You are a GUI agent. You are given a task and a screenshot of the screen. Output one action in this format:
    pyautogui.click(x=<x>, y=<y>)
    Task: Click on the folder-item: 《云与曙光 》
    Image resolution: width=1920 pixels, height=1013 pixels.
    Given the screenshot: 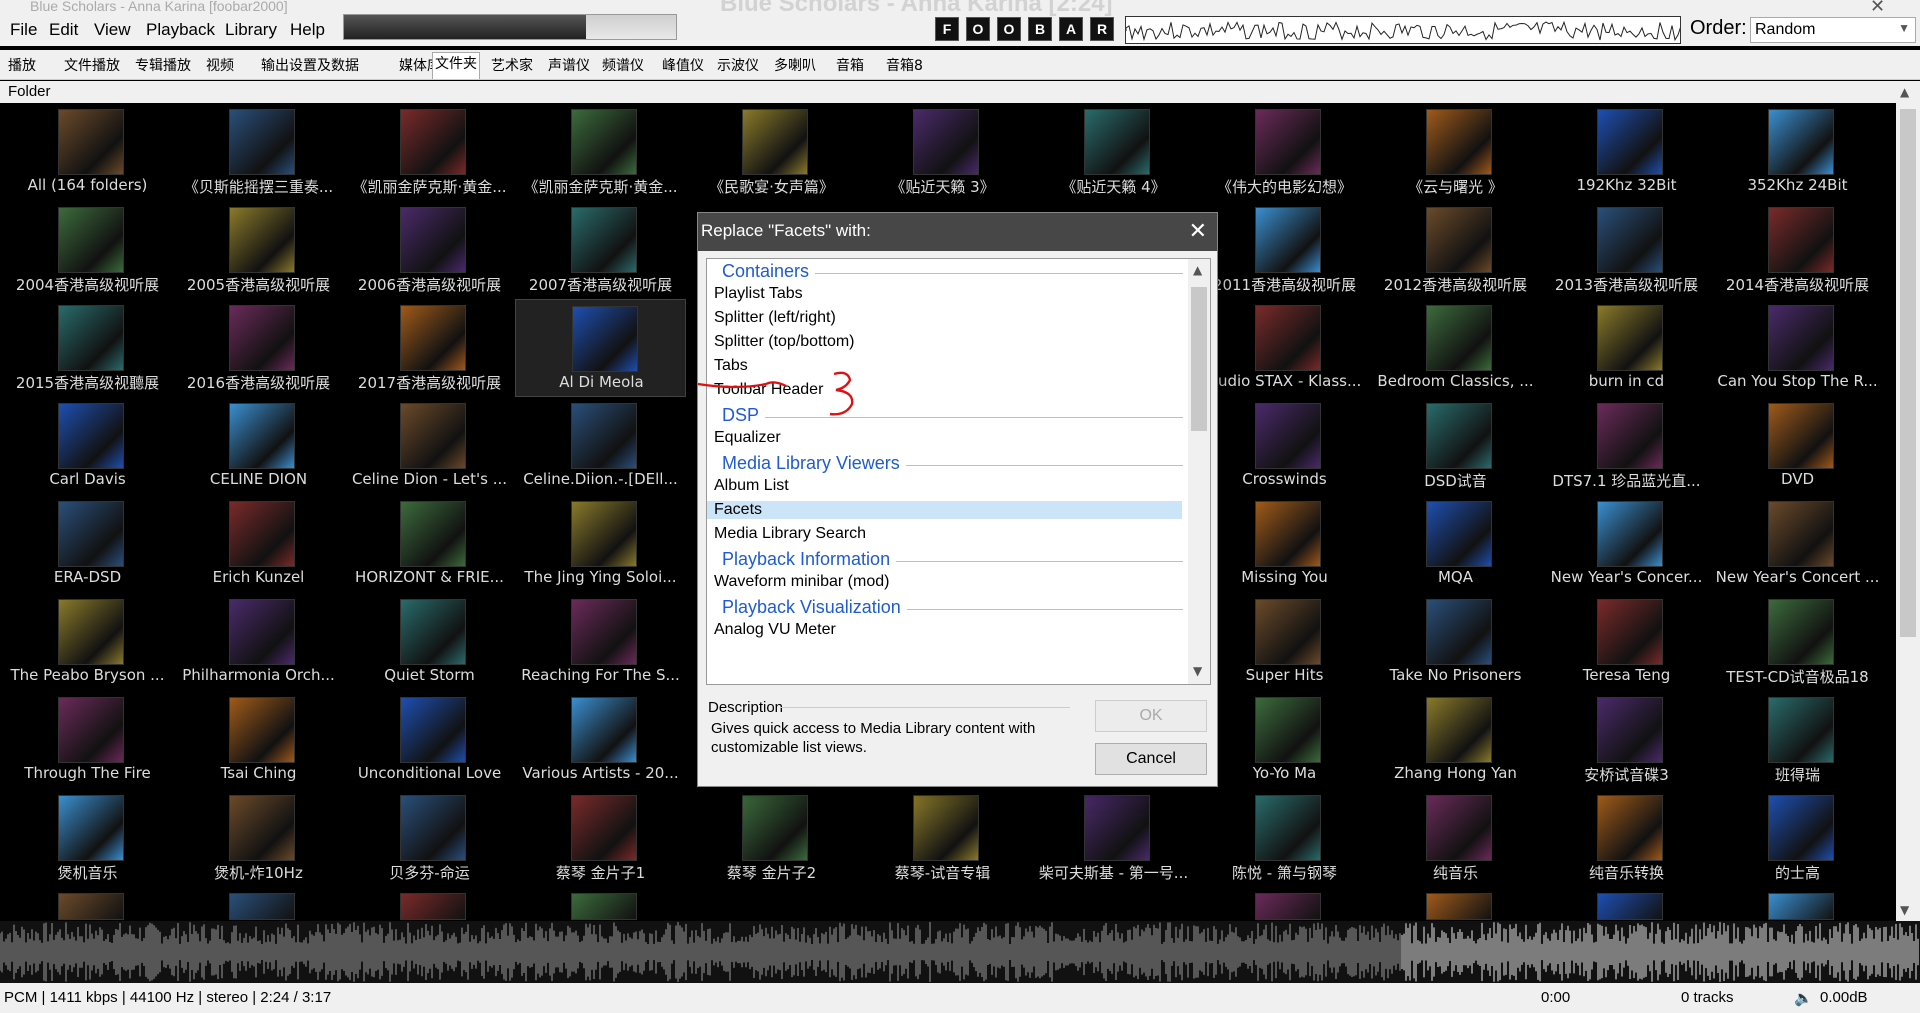 What is the action you would take?
    pyautogui.click(x=1455, y=152)
    